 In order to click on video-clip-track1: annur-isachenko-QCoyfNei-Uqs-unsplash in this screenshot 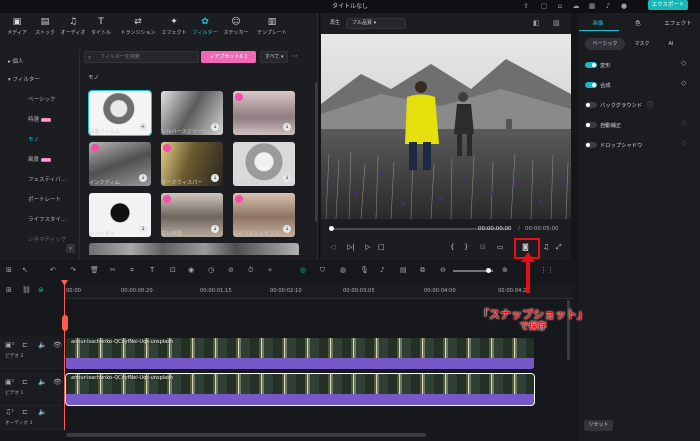, I will do `click(300, 389)`.